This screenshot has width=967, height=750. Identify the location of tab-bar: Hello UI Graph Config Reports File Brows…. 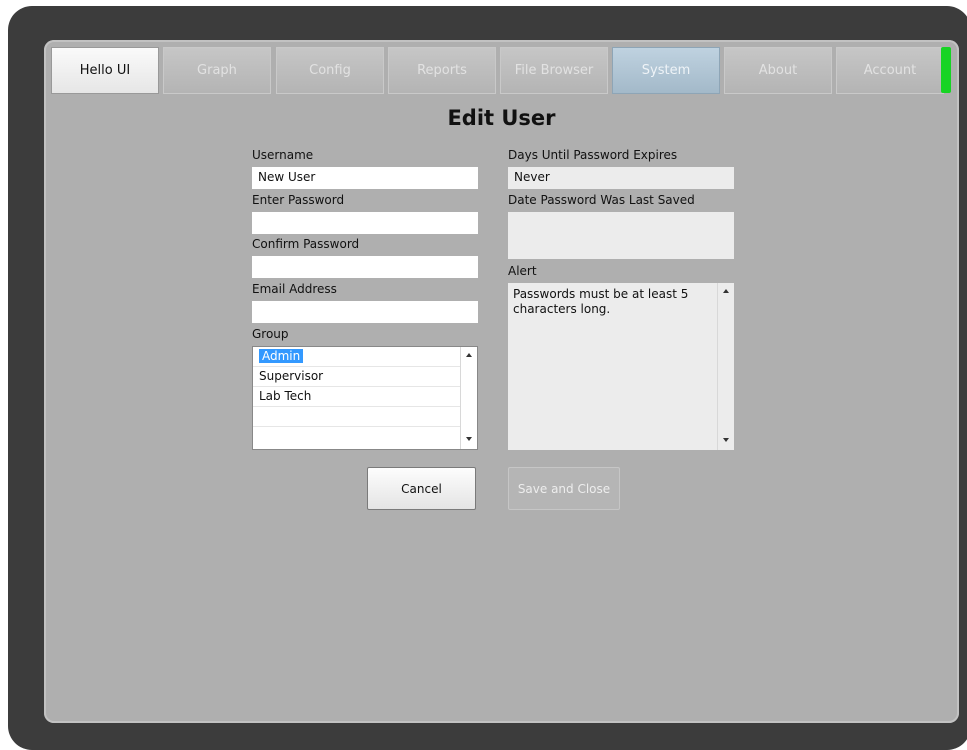
(501, 70).